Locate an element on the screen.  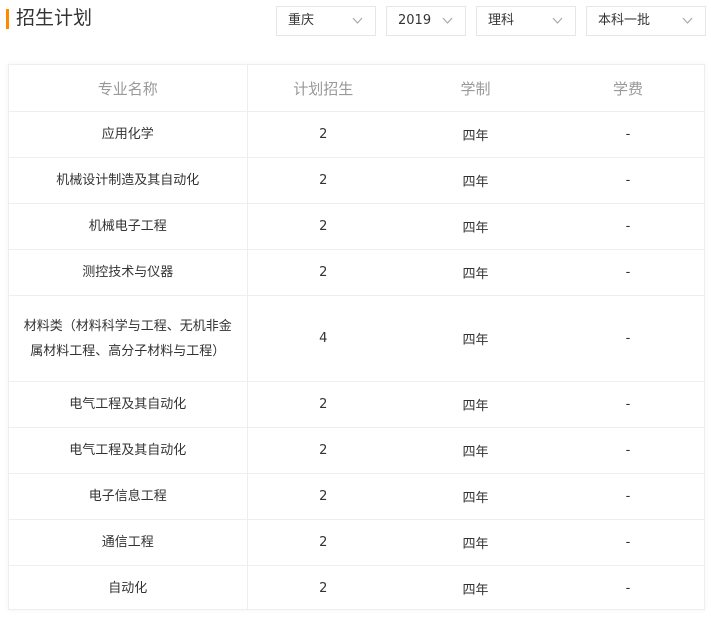
major-cell: 测控技术与仪器 is located at coordinates (128, 272).